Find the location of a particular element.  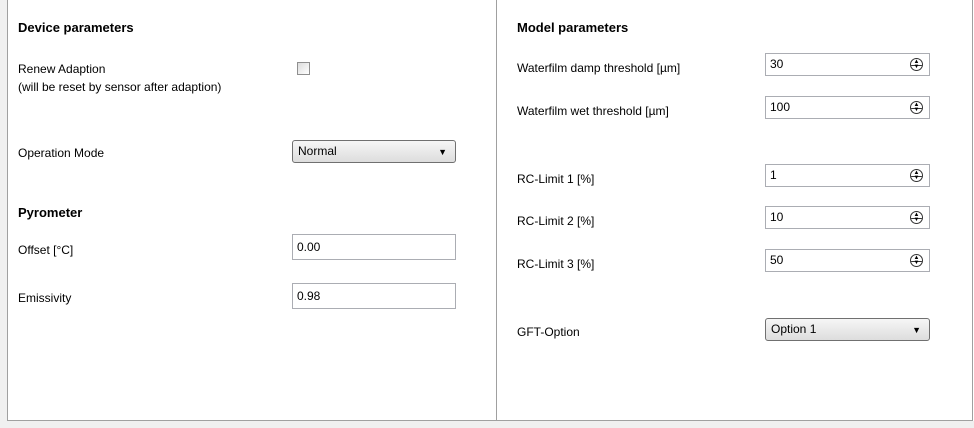

operation-mode-select: Normal ▼ is located at coordinates (374, 151).